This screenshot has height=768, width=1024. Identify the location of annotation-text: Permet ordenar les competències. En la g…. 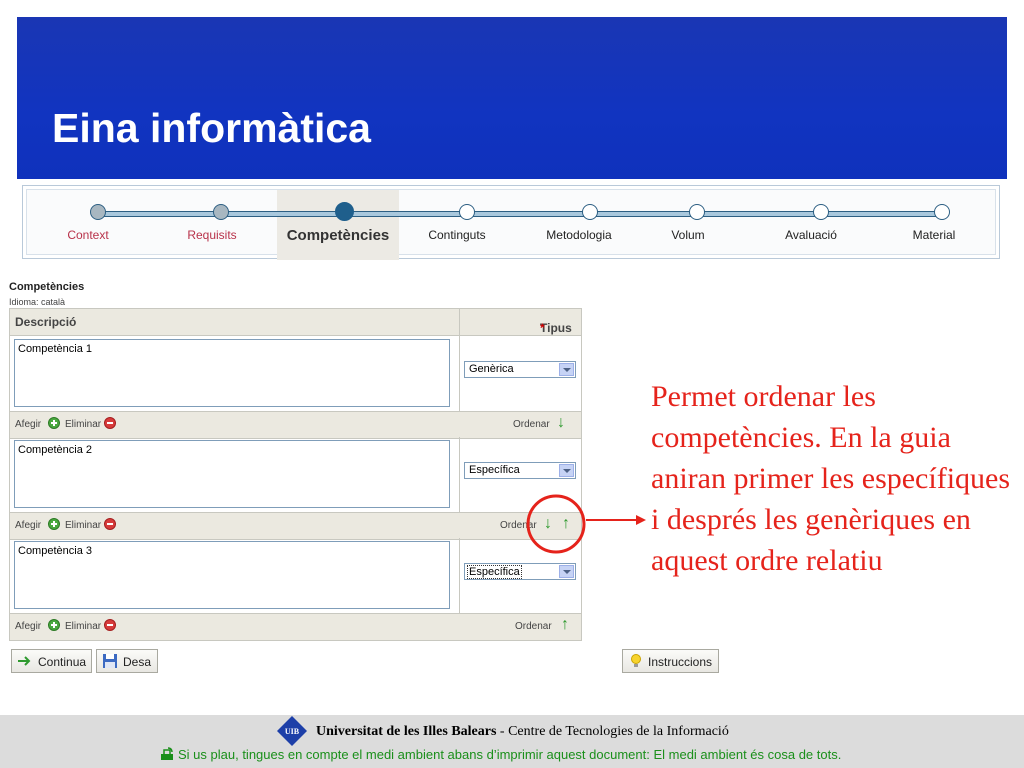
(831, 478).